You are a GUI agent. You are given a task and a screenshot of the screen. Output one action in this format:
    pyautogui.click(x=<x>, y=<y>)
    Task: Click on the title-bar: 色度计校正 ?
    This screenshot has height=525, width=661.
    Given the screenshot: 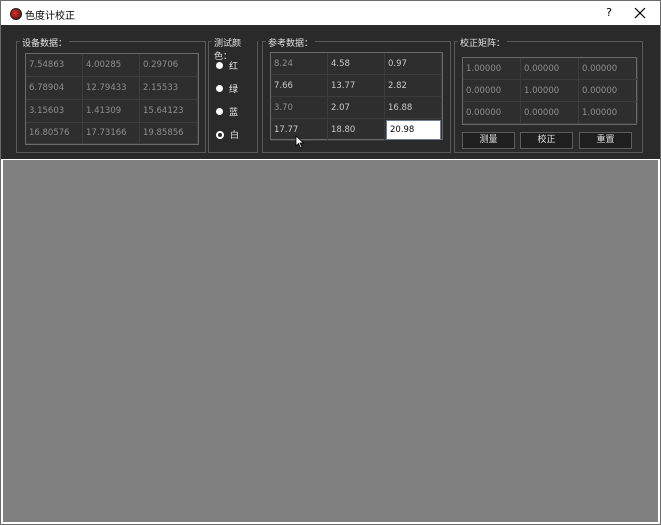 What is the action you would take?
    pyautogui.click(x=330, y=13)
    